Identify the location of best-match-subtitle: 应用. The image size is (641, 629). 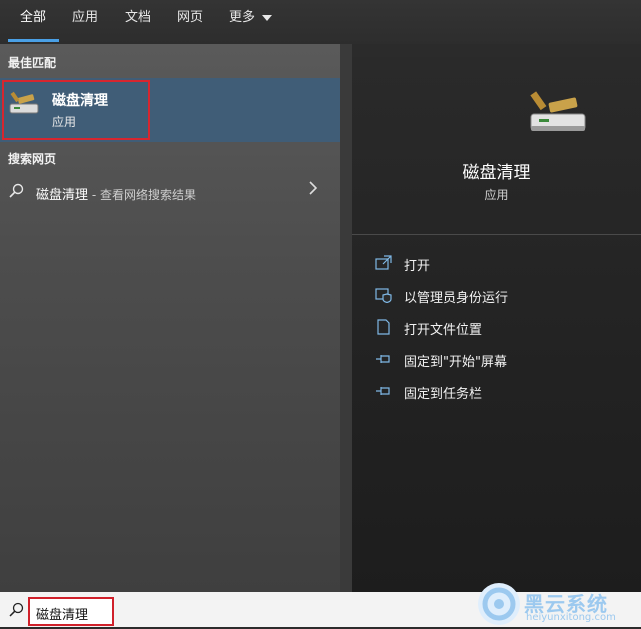
(64, 122).